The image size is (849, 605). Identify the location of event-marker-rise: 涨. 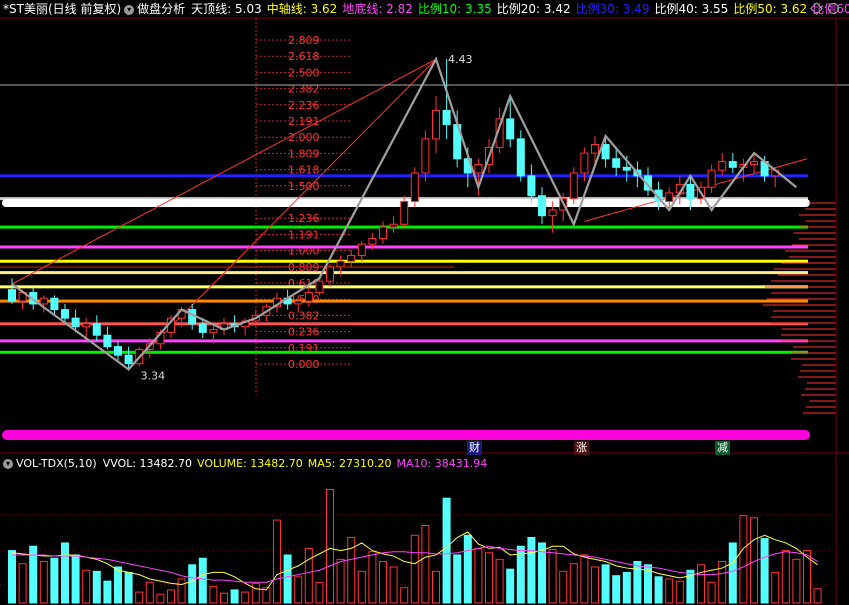
(581, 448).